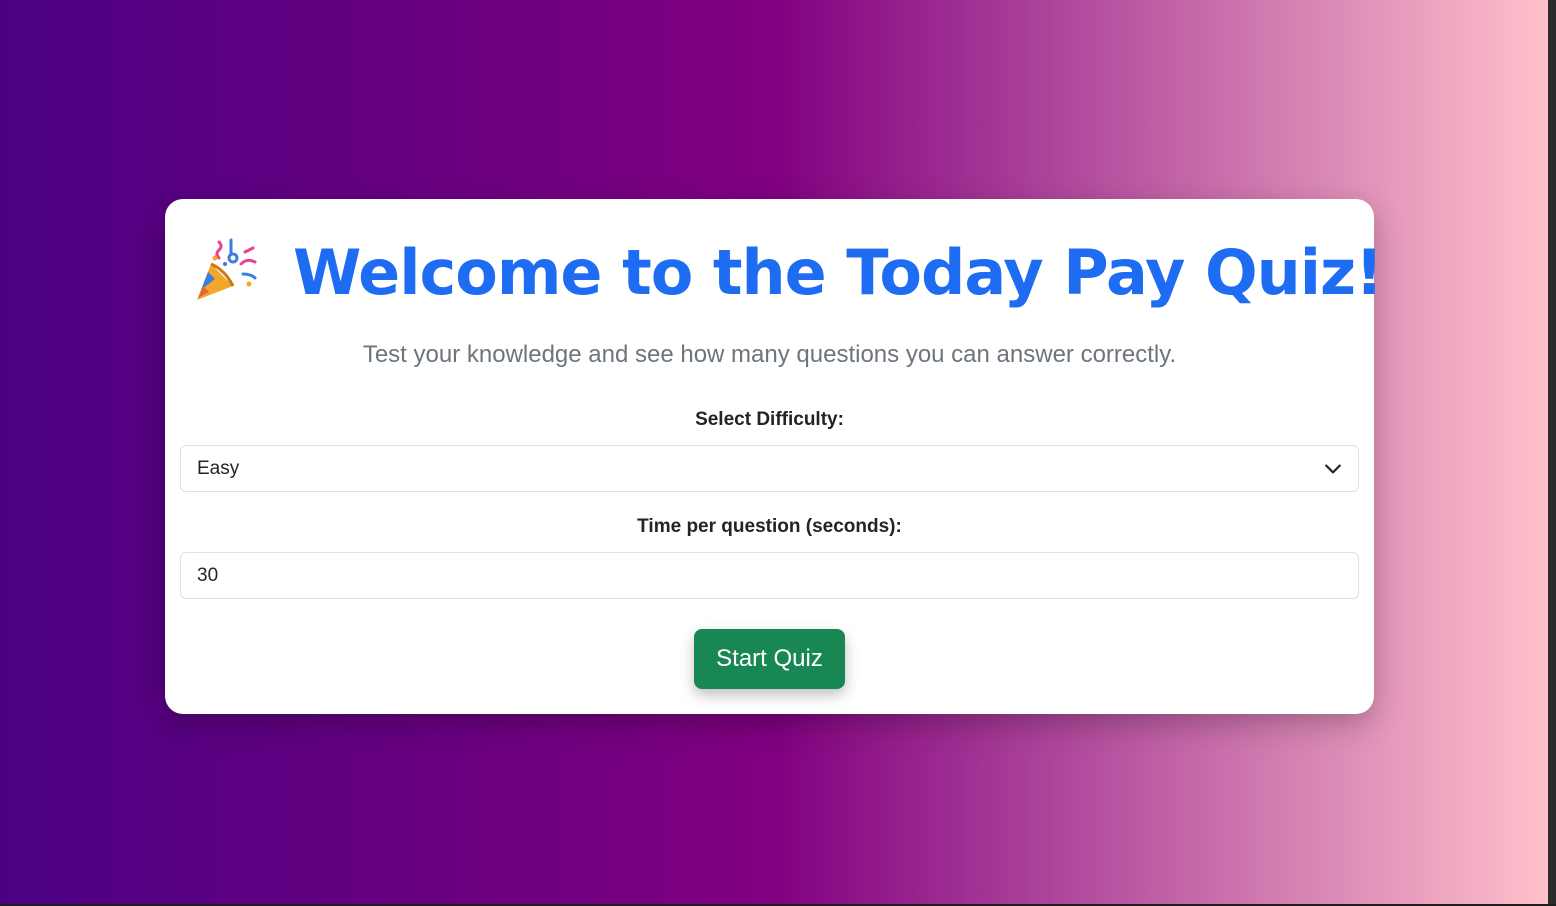 The height and width of the screenshot is (906, 1556). I want to click on party-popper-icon, so click(227, 269).